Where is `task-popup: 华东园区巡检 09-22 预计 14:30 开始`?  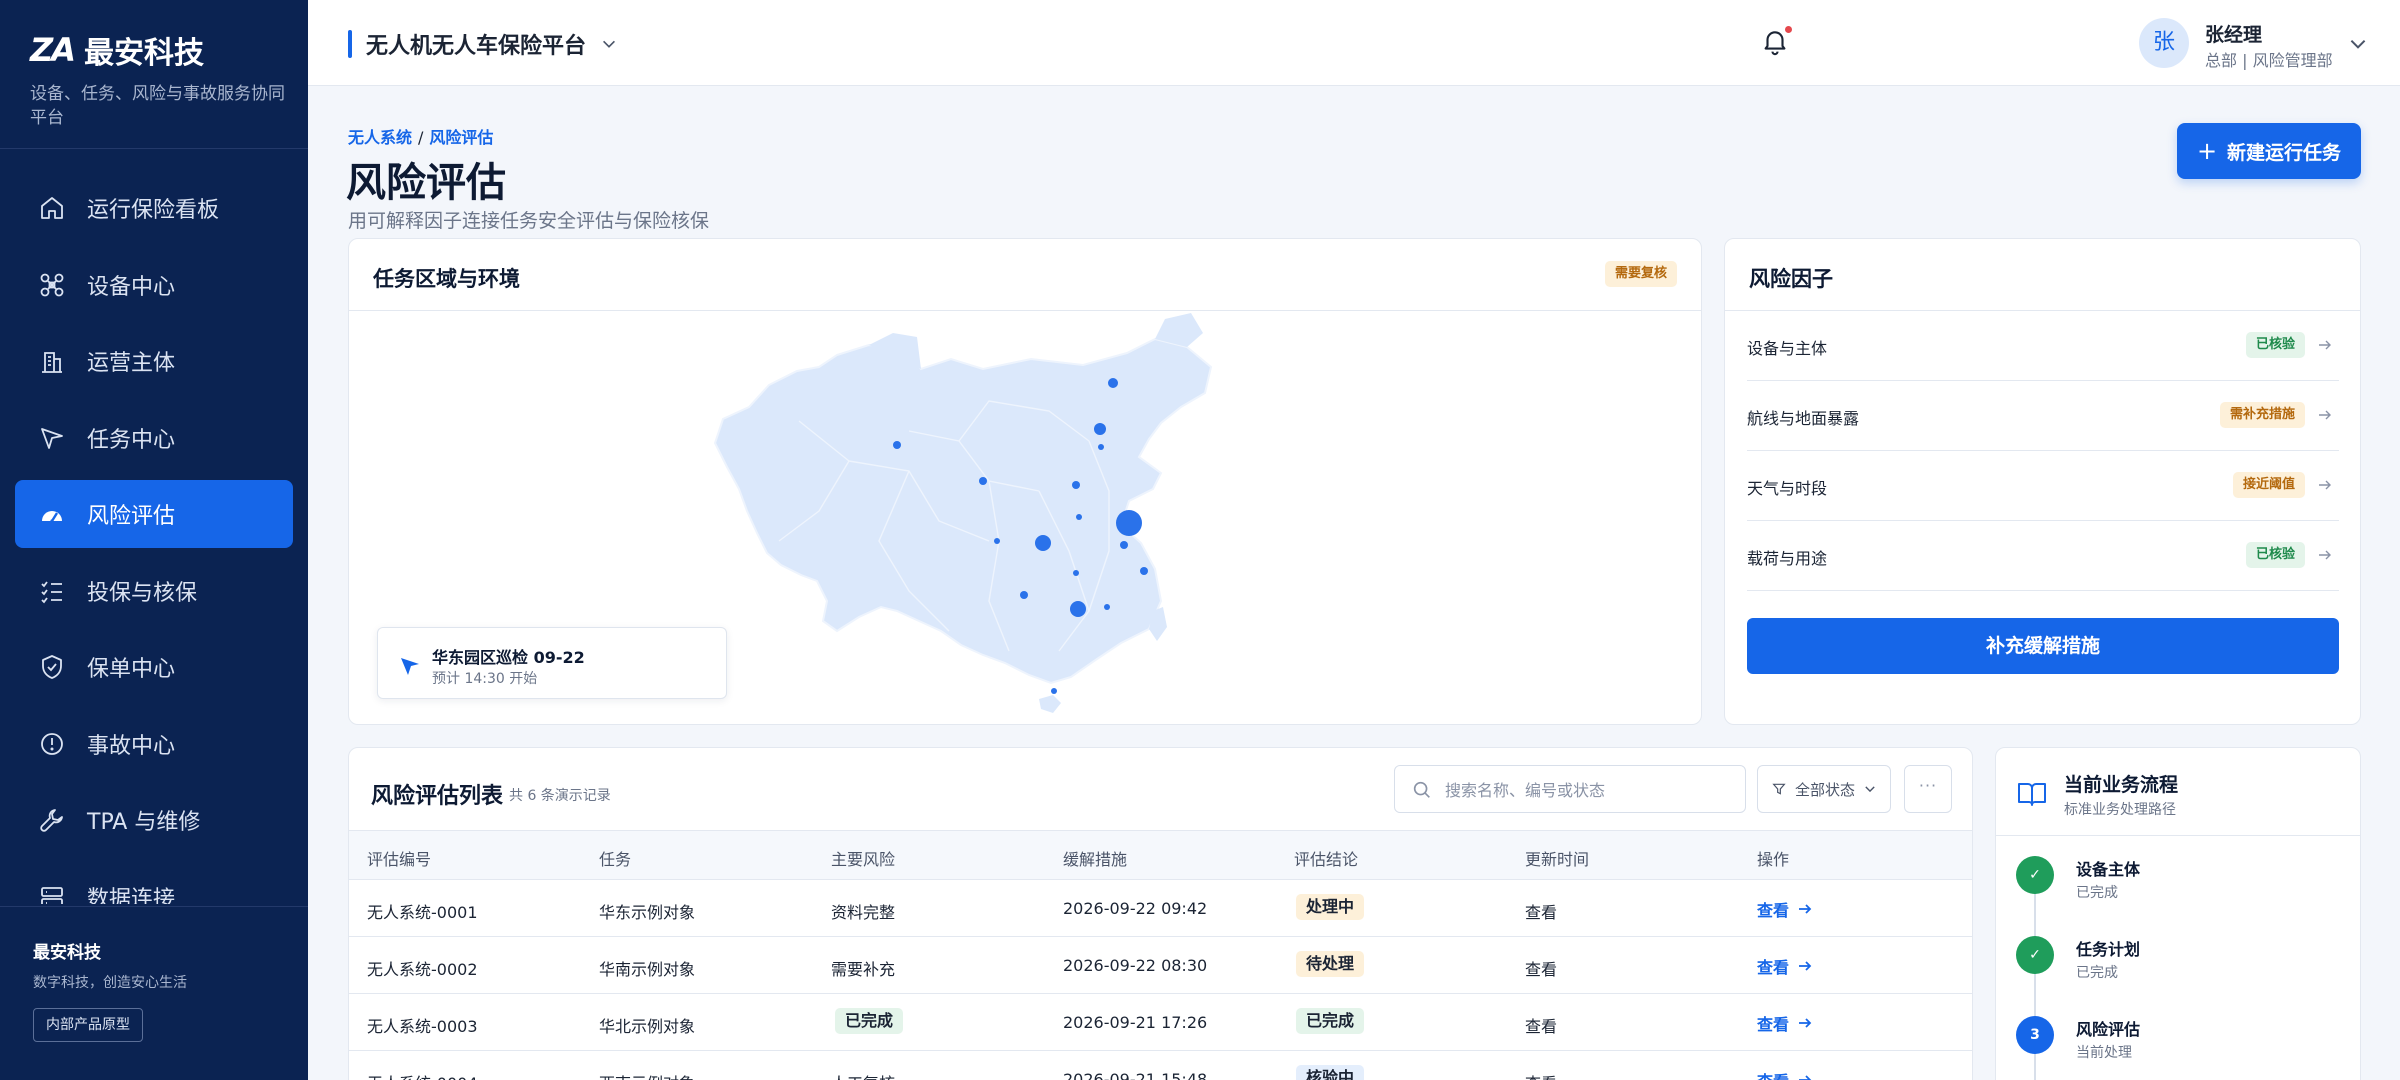
task-popup: 华东园区巡检 09-22 预计 14:30 开始 is located at coordinates (552, 663).